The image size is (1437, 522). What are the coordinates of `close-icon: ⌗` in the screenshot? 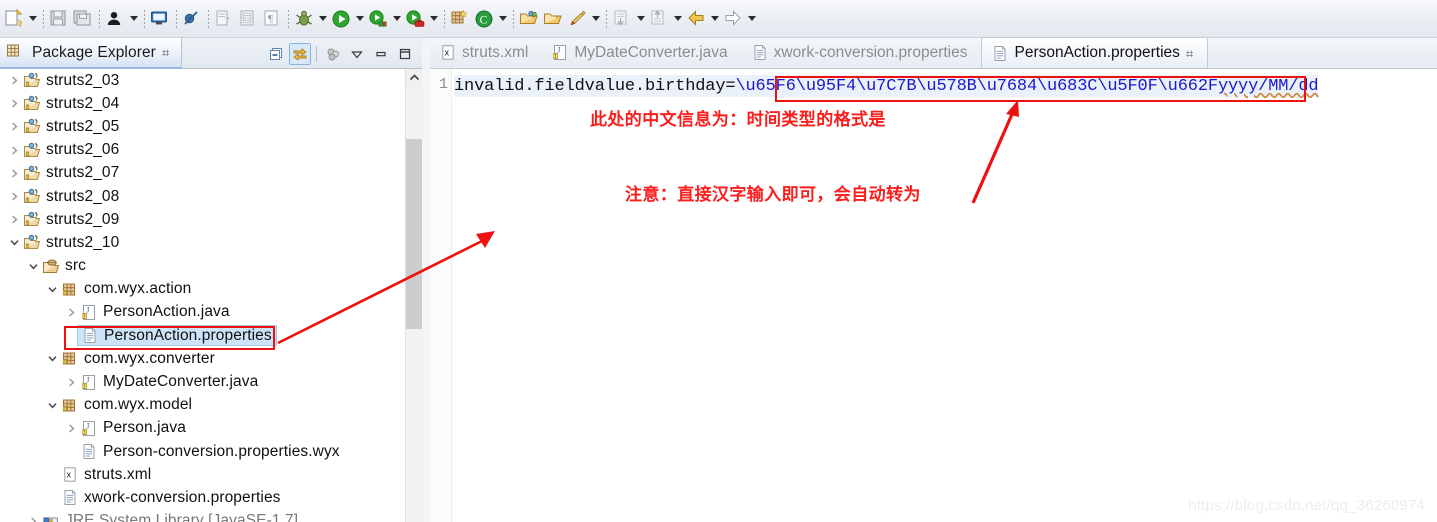 It's located at (165, 52).